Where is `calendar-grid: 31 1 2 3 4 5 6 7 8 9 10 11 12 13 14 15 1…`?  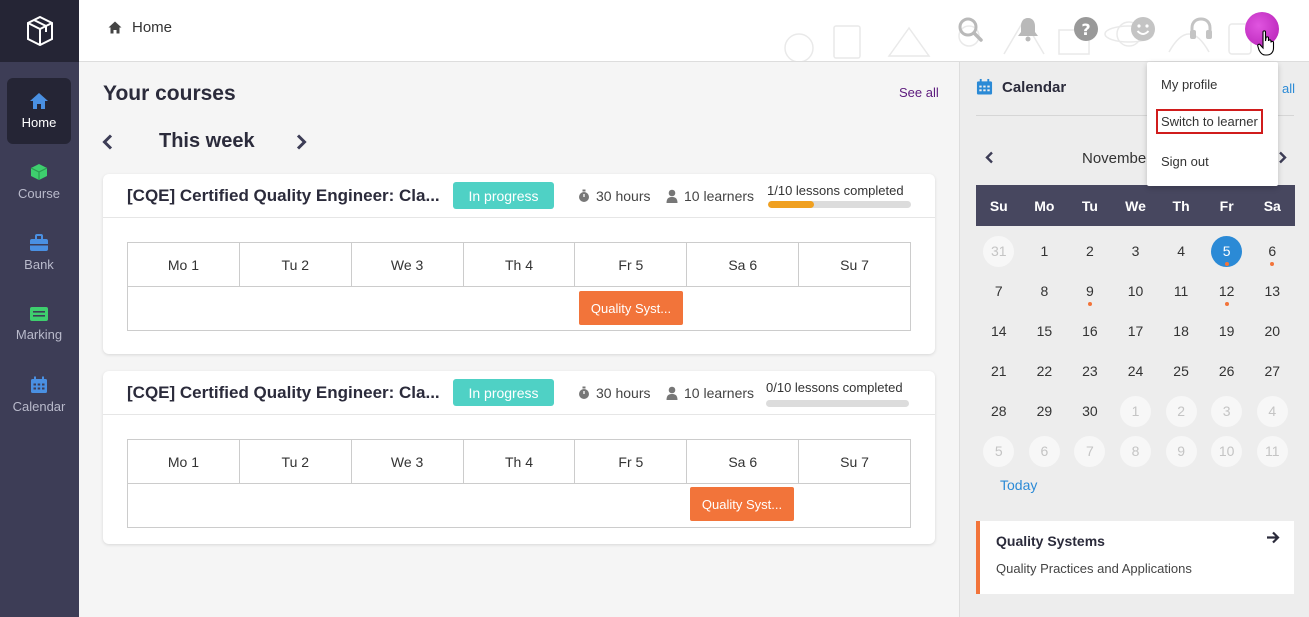 calendar-grid: 31 1 2 3 4 5 6 7 8 9 10 11 12 13 14 15 1… is located at coordinates (1135, 351).